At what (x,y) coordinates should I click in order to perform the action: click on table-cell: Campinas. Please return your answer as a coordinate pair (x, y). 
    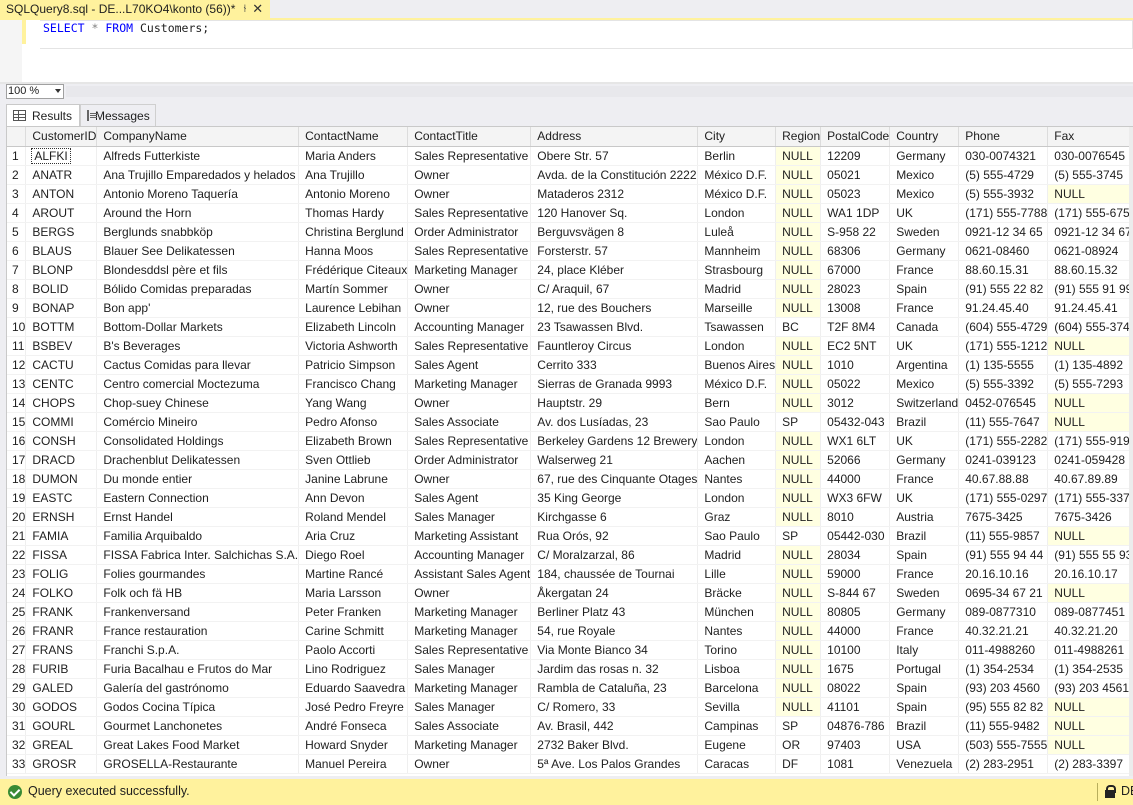
    Looking at the image, I should click on (737, 726).